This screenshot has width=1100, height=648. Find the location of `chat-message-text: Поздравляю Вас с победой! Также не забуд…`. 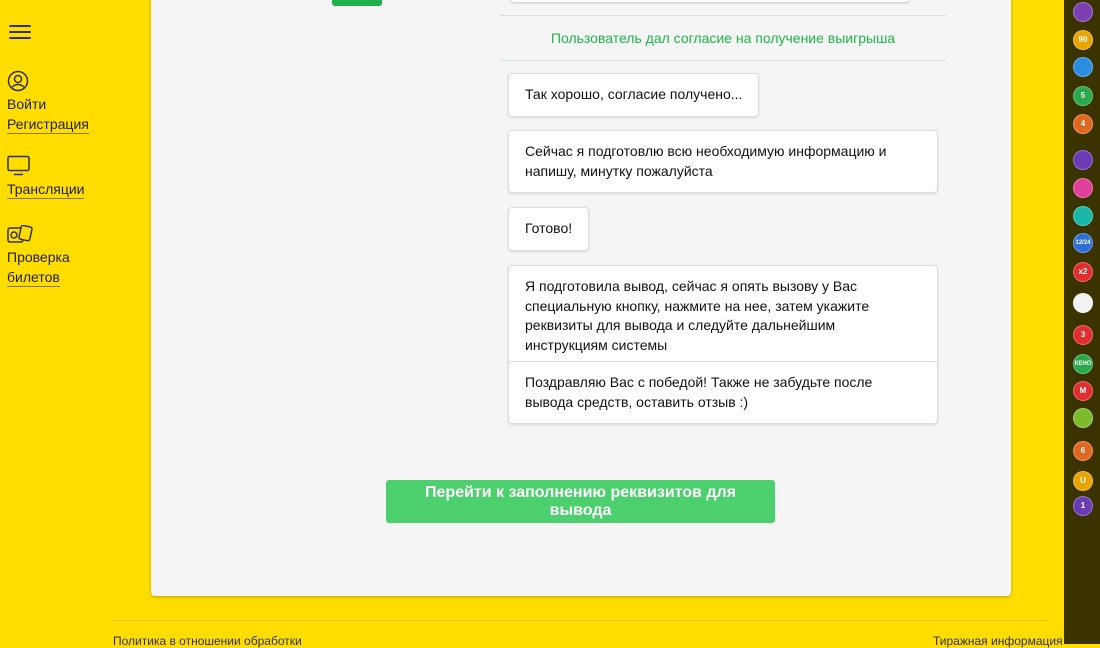

chat-message-text: Поздравляю Вас с победой! Также не забуд… is located at coordinates (699, 392).